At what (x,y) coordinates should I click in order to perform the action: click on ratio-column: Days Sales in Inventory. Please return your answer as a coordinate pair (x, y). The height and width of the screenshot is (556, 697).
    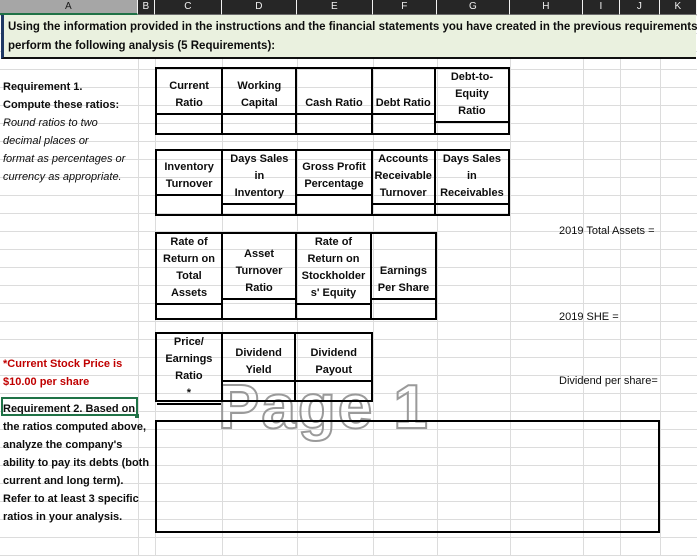
    Looking at the image, I should click on (260, 182).